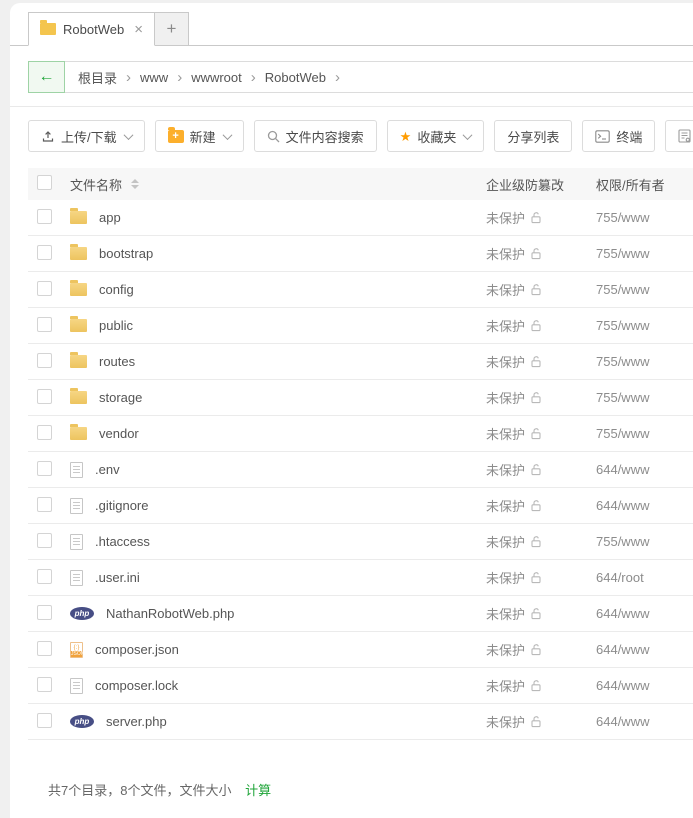  Describe the element at coordinates (135, 184) in the screenshot. I see `sort-icon` at that location.